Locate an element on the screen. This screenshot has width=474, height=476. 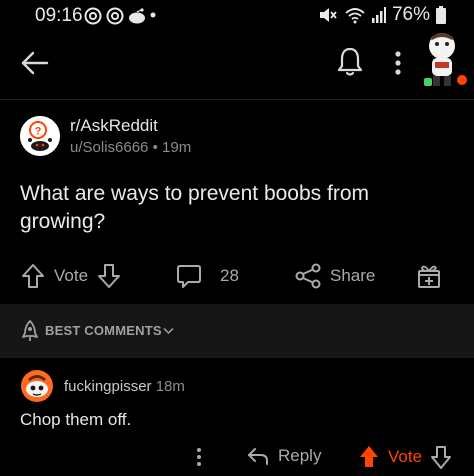
upvote-icon is located at coordinates (33, 276).